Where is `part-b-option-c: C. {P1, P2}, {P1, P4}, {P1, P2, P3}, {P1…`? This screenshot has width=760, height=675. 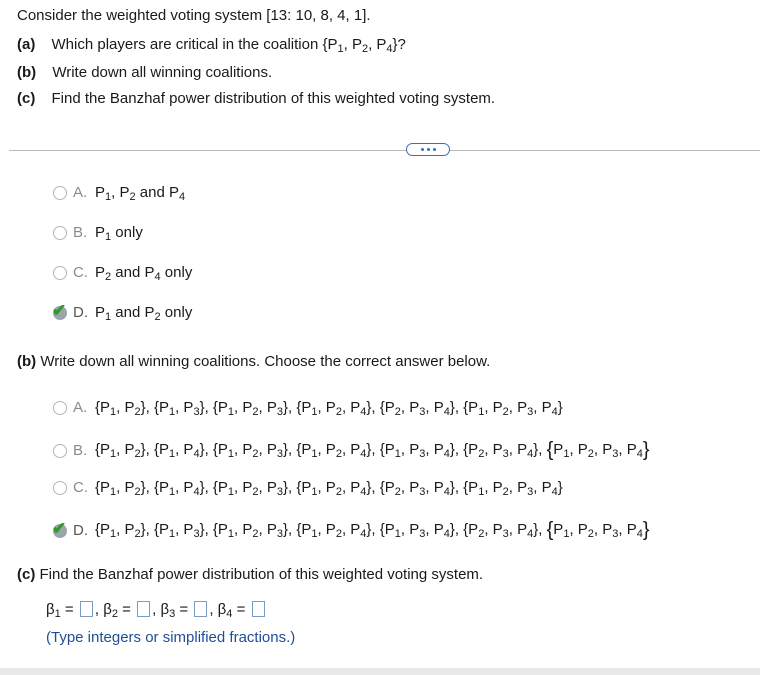 part-b-option-c: C. {P1, P2}, {P1, P4}, {P1, P2, P3}, {P1… is located at coordinates (308, 488).